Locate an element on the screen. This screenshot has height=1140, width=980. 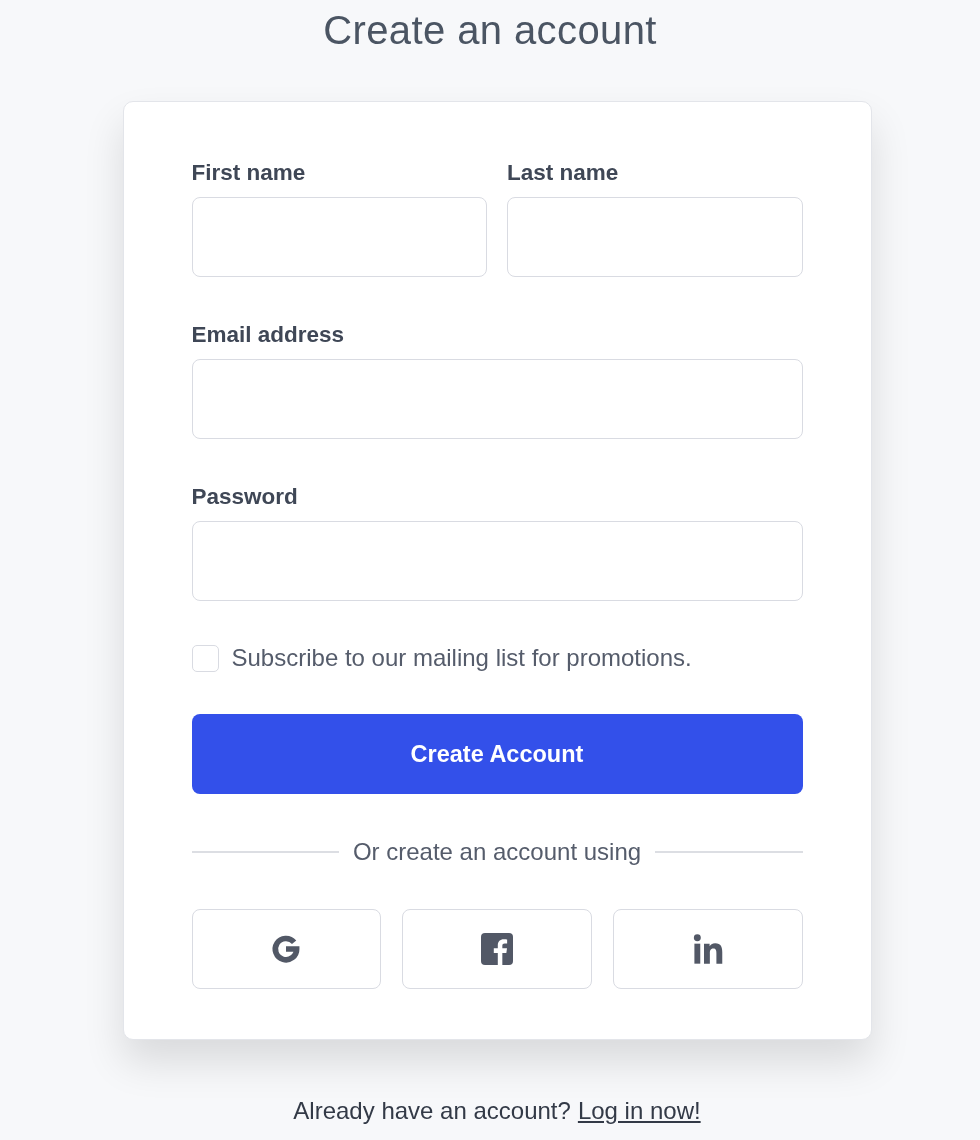
field-label: Password is located at coordinates (244, 497).